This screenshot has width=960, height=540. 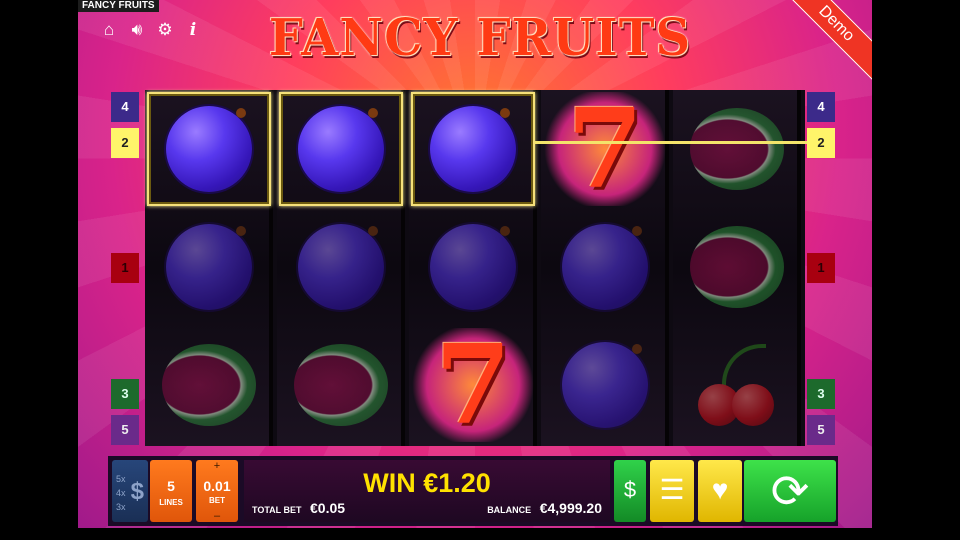 What do you see at coordinates (427, 483) in the screenshot?
I see `win-amount: WIN €1.20` at bounding box center [427, 483].